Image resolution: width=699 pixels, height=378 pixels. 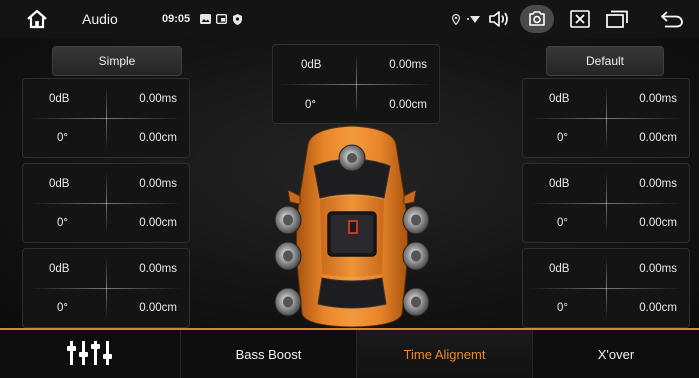 I want to click on car-speaker-diagram, so click(x=352, y=226).